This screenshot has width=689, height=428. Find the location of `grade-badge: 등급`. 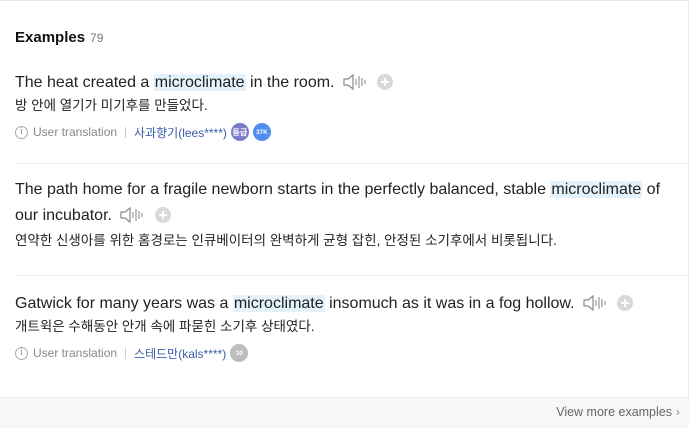

grade-badge: 등급 is located at coordinates (239, 132).